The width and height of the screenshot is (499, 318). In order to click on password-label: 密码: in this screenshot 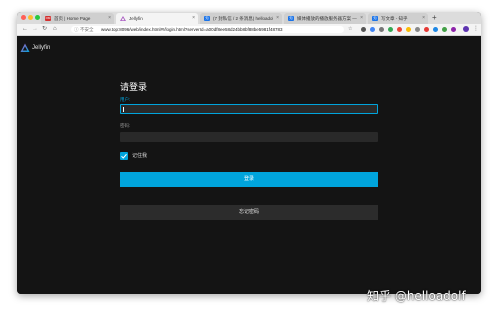, I will do `click(125, 125)`.